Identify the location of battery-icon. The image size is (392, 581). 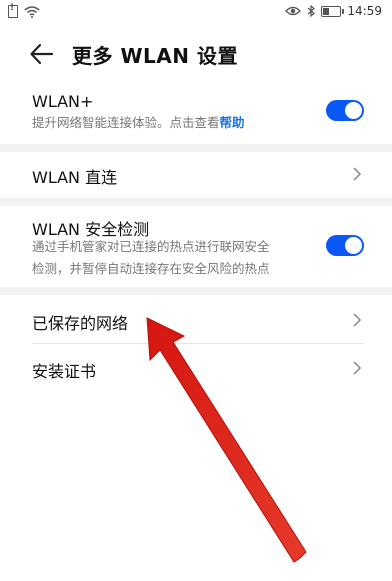
(333, 11).